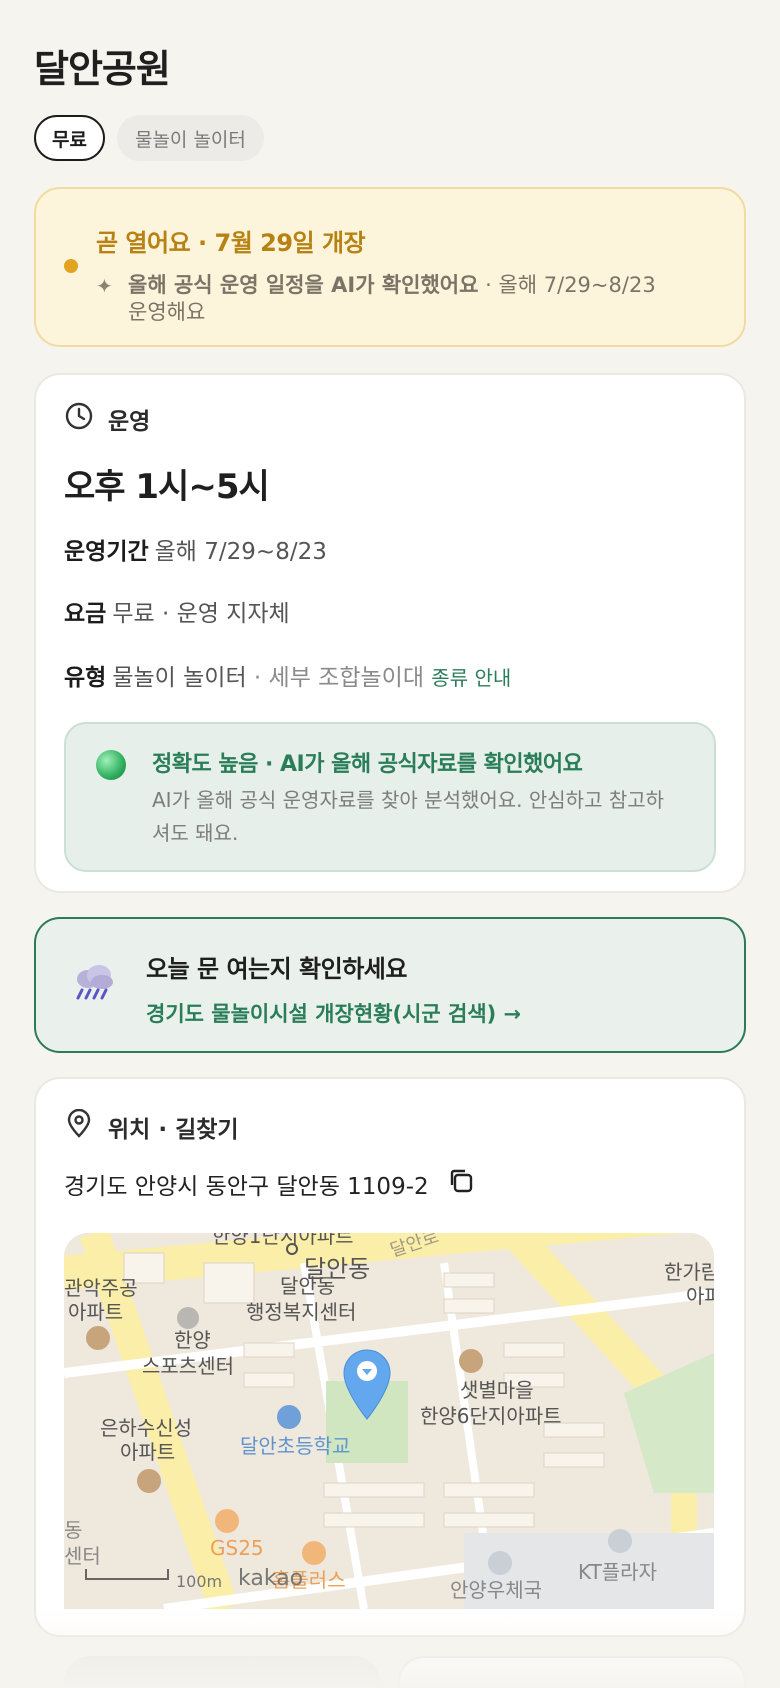  What do you see at coordinates (335, 678) in the screenshot?
I see `type-detail: · 세부 조합놀이대` at bounding box center [335, 678].